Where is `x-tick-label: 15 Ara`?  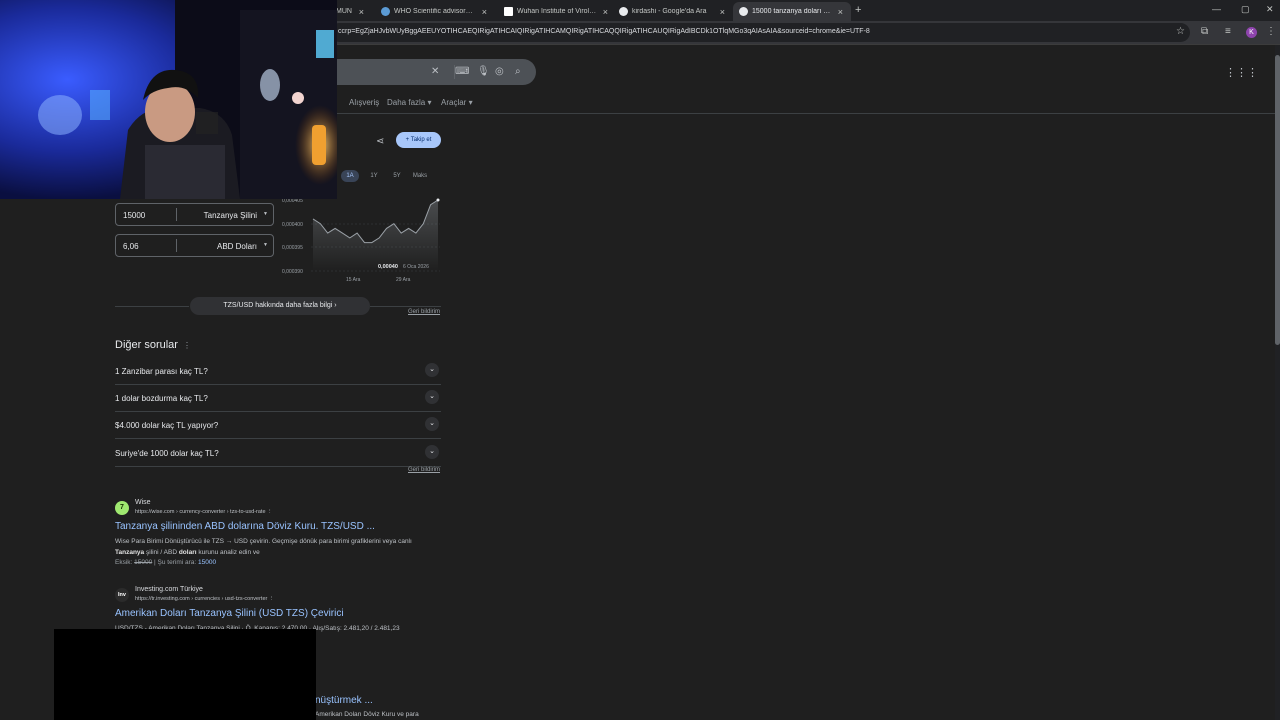 x-tick-label: 15 Ara is located at coordinates (353, 280).